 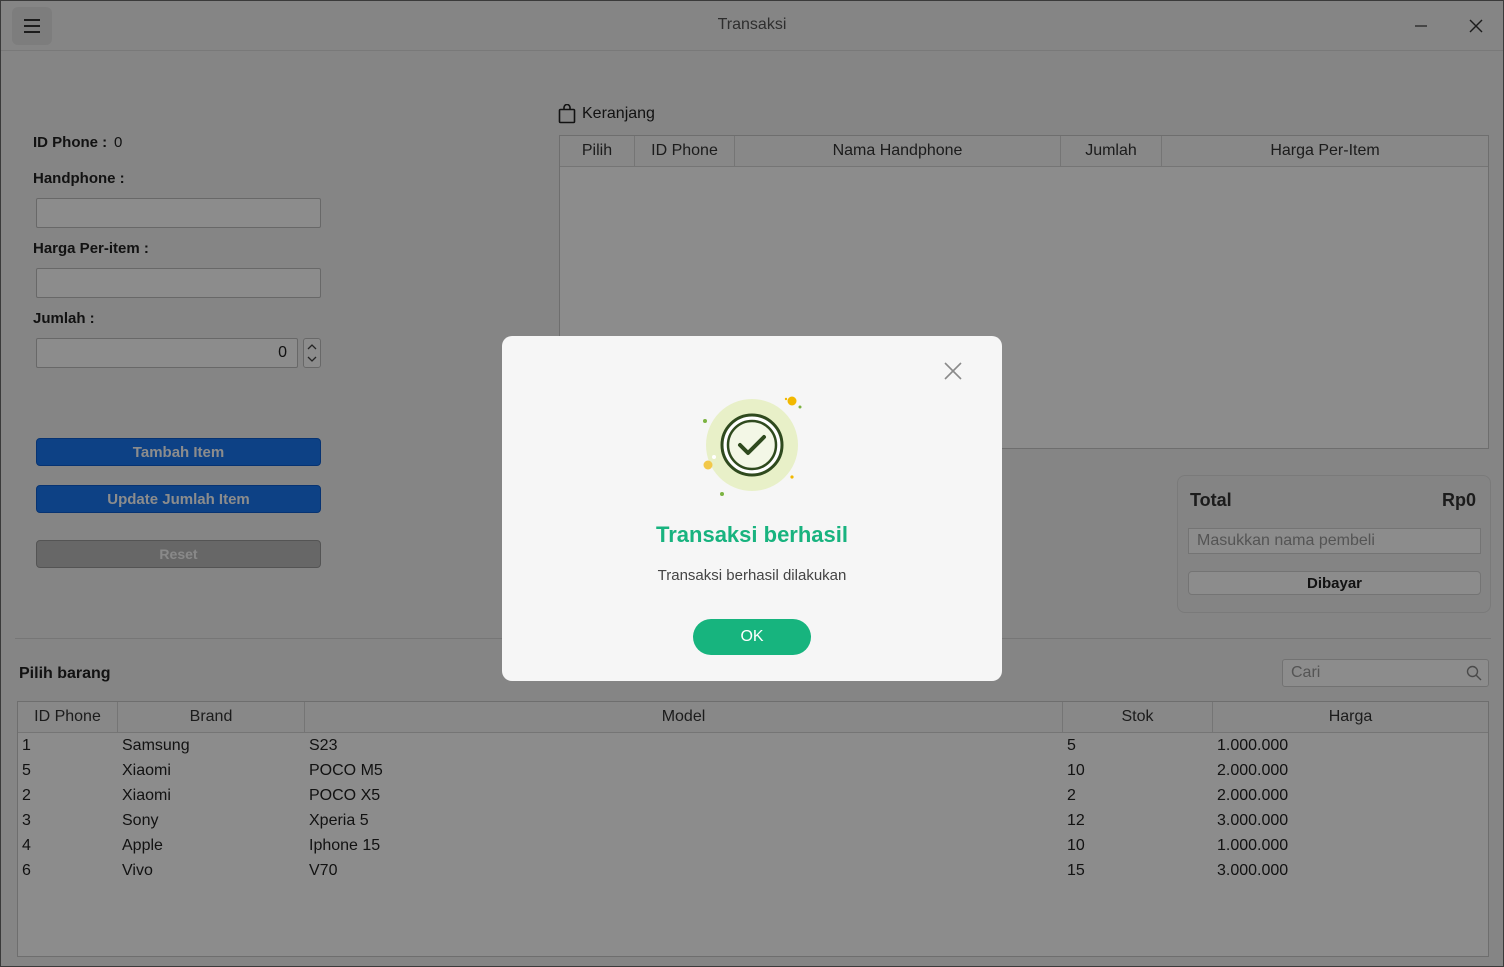 I want to click on dialog-close-button, so click(x=953, y=371).